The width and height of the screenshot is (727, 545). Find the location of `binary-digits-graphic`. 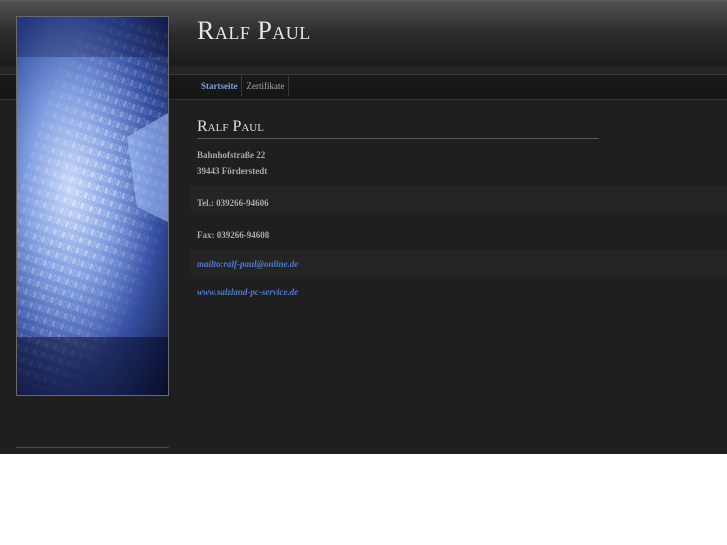

binary-digits-graphic is located at coordinates (92, 206).